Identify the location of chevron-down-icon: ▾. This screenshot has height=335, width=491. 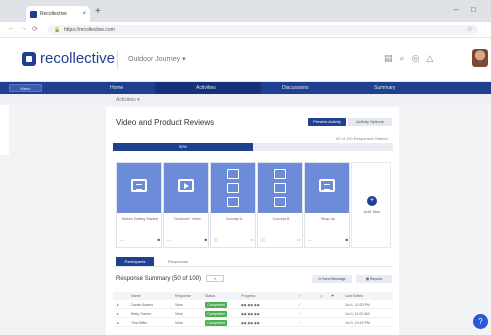
(184, 59).